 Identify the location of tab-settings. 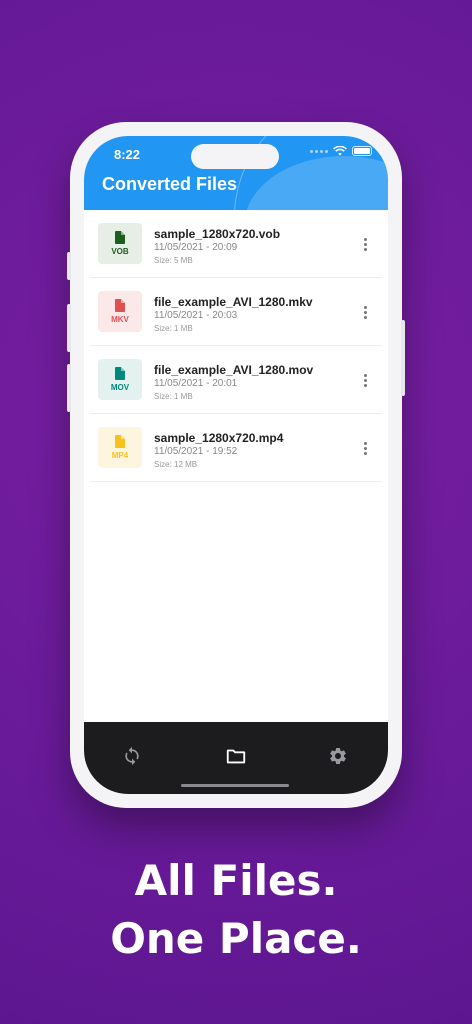
(338, 756).